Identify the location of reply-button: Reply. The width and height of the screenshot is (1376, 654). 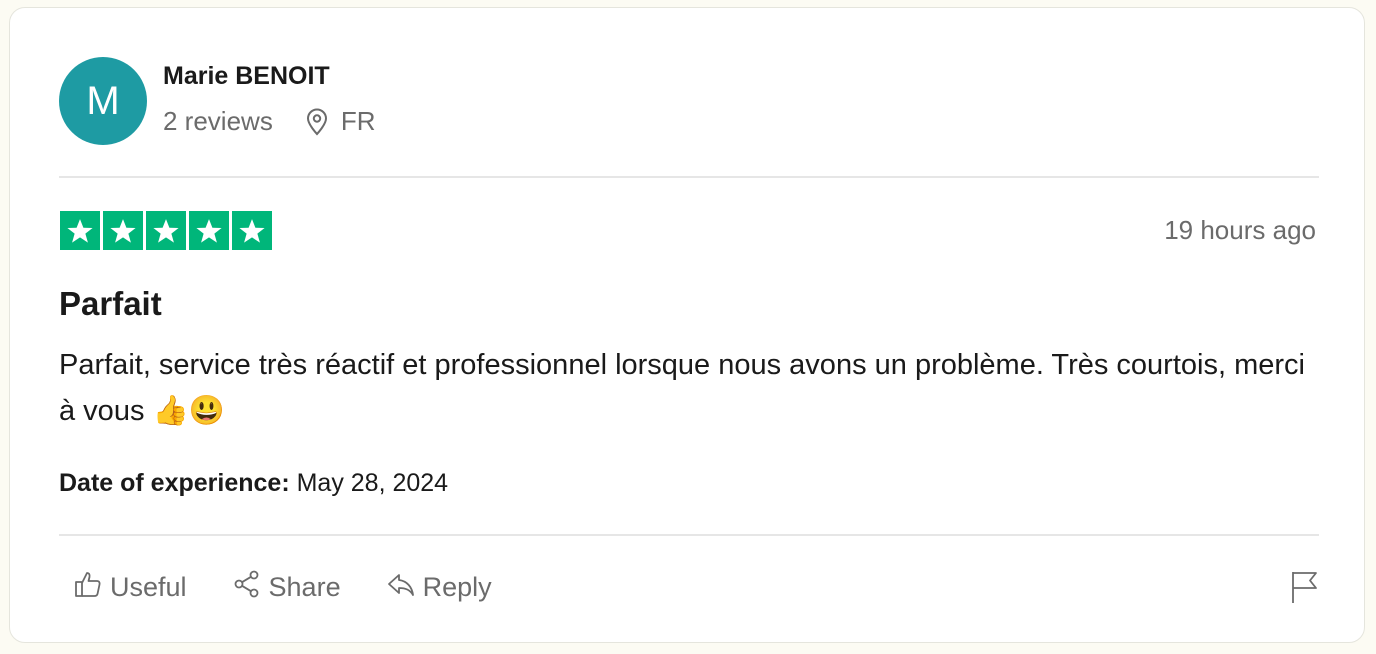
(439, 587).